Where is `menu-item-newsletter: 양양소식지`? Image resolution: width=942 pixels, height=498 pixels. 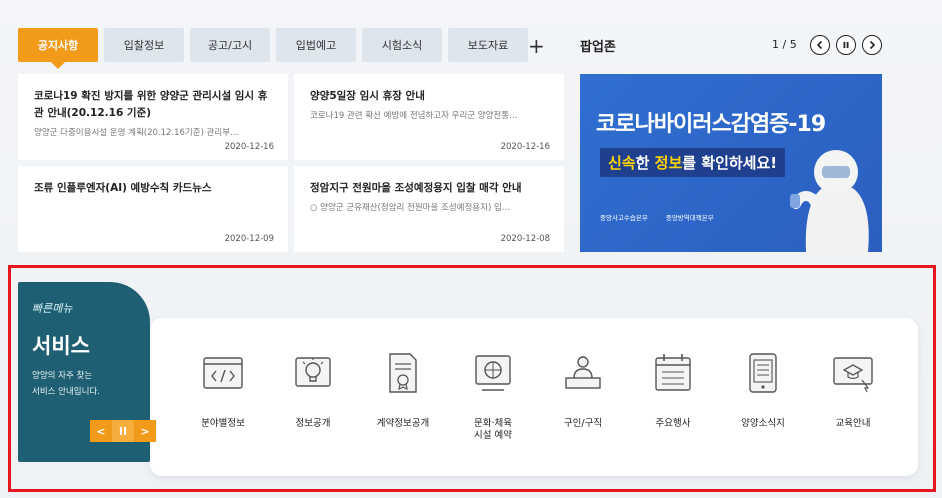 menu-item-newsletter: 양양소식지 is located at coordinates (763, 396).